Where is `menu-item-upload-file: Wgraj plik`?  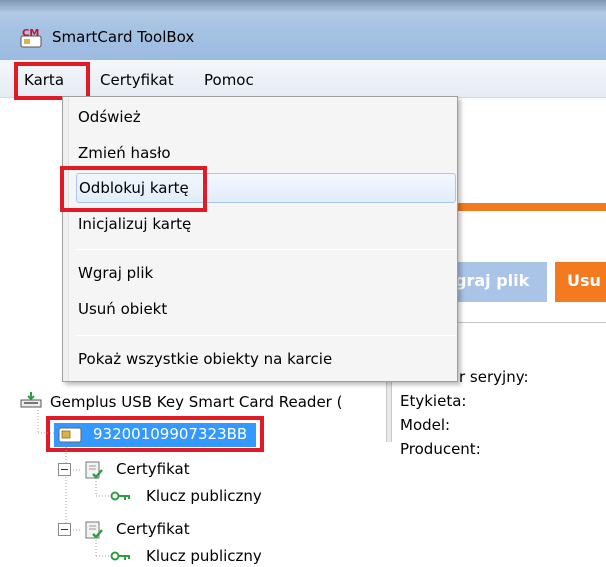 menu-item-upload-file: Wgraj plik is located at coordinates (266, 274).